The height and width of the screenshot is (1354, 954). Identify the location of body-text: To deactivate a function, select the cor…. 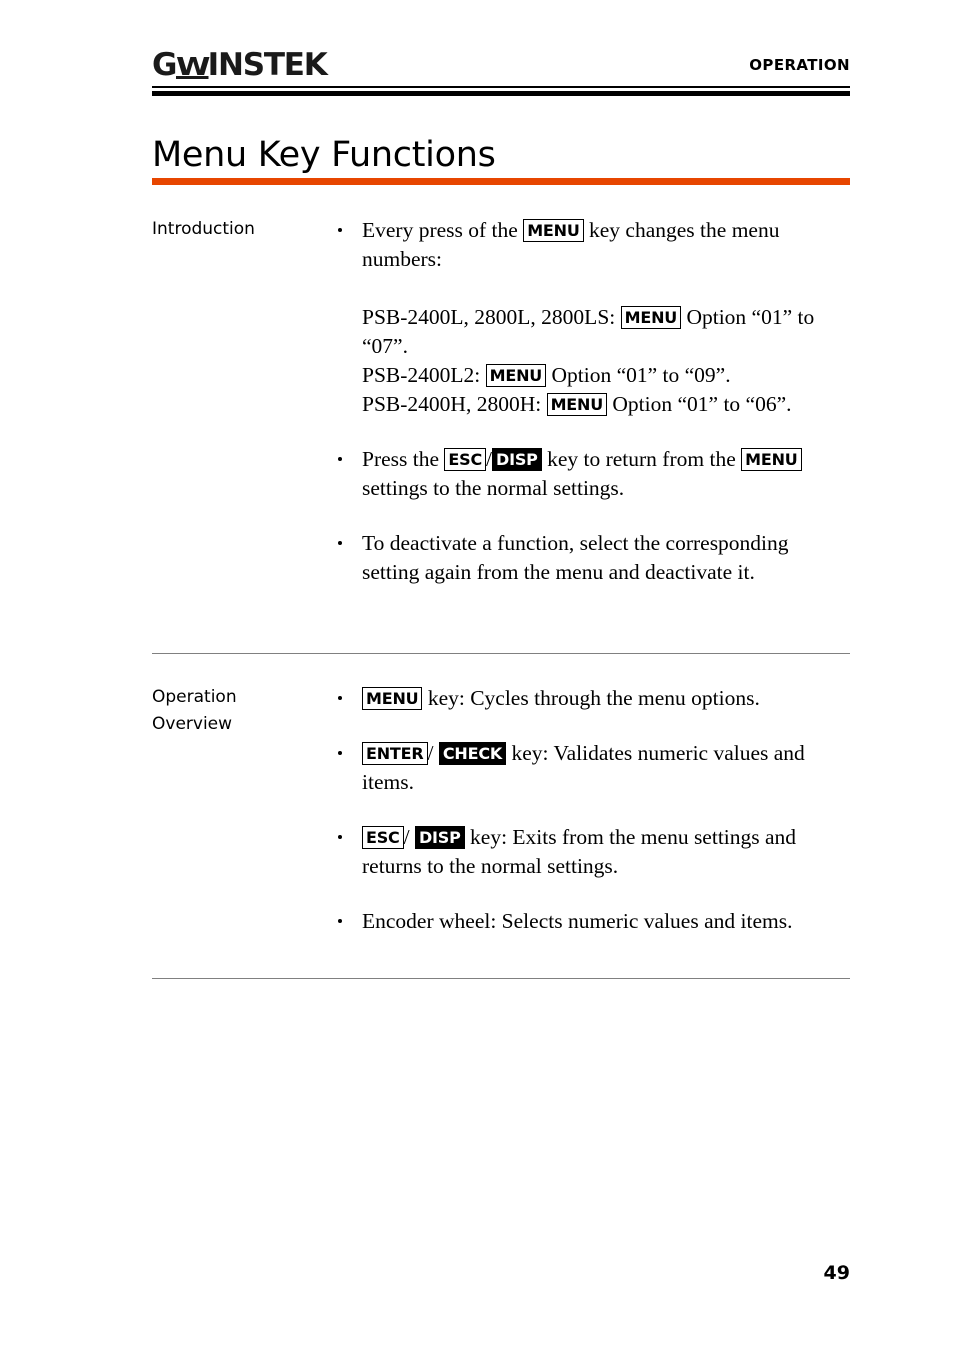
(575, 557).